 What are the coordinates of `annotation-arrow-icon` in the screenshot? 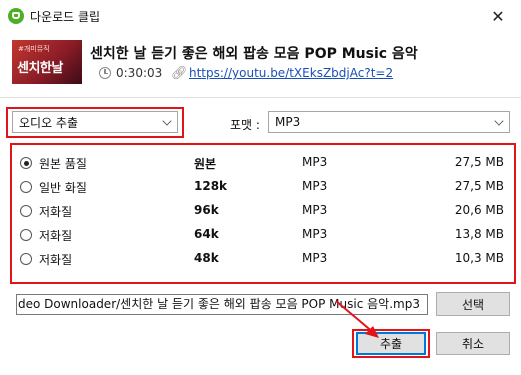 It's located at (357, 319).